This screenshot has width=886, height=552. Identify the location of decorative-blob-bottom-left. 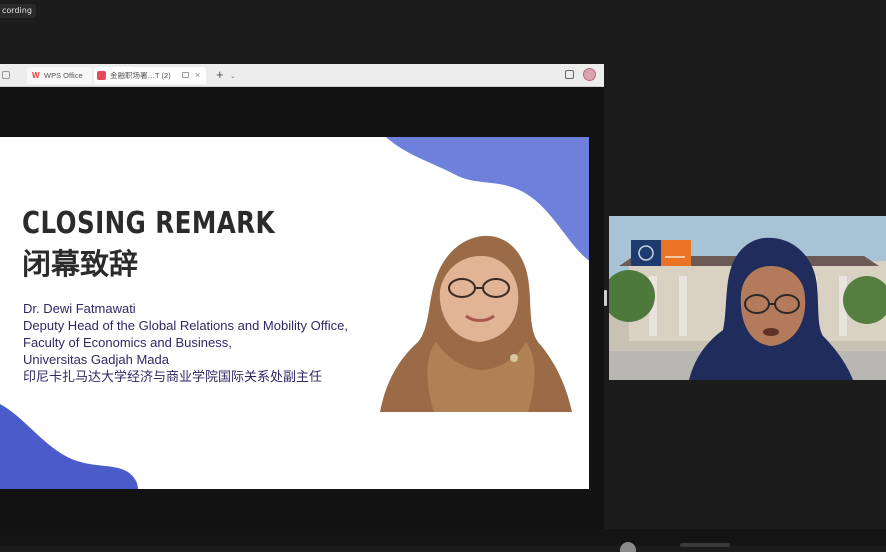
(69, 446).